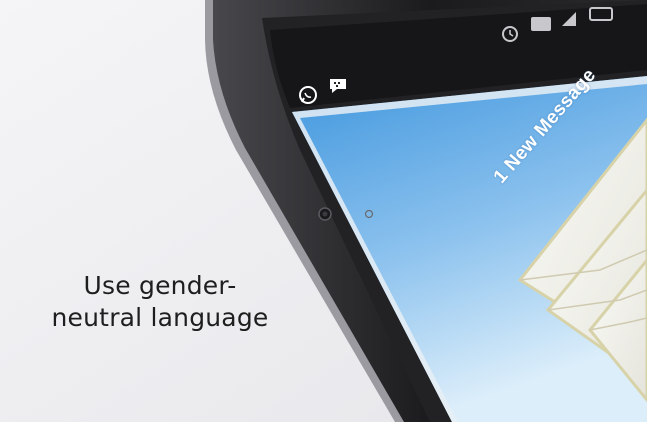 This screenshot has width=647, height=422. I want to click on caption: Use gender- neutral language, so click(160, 302).